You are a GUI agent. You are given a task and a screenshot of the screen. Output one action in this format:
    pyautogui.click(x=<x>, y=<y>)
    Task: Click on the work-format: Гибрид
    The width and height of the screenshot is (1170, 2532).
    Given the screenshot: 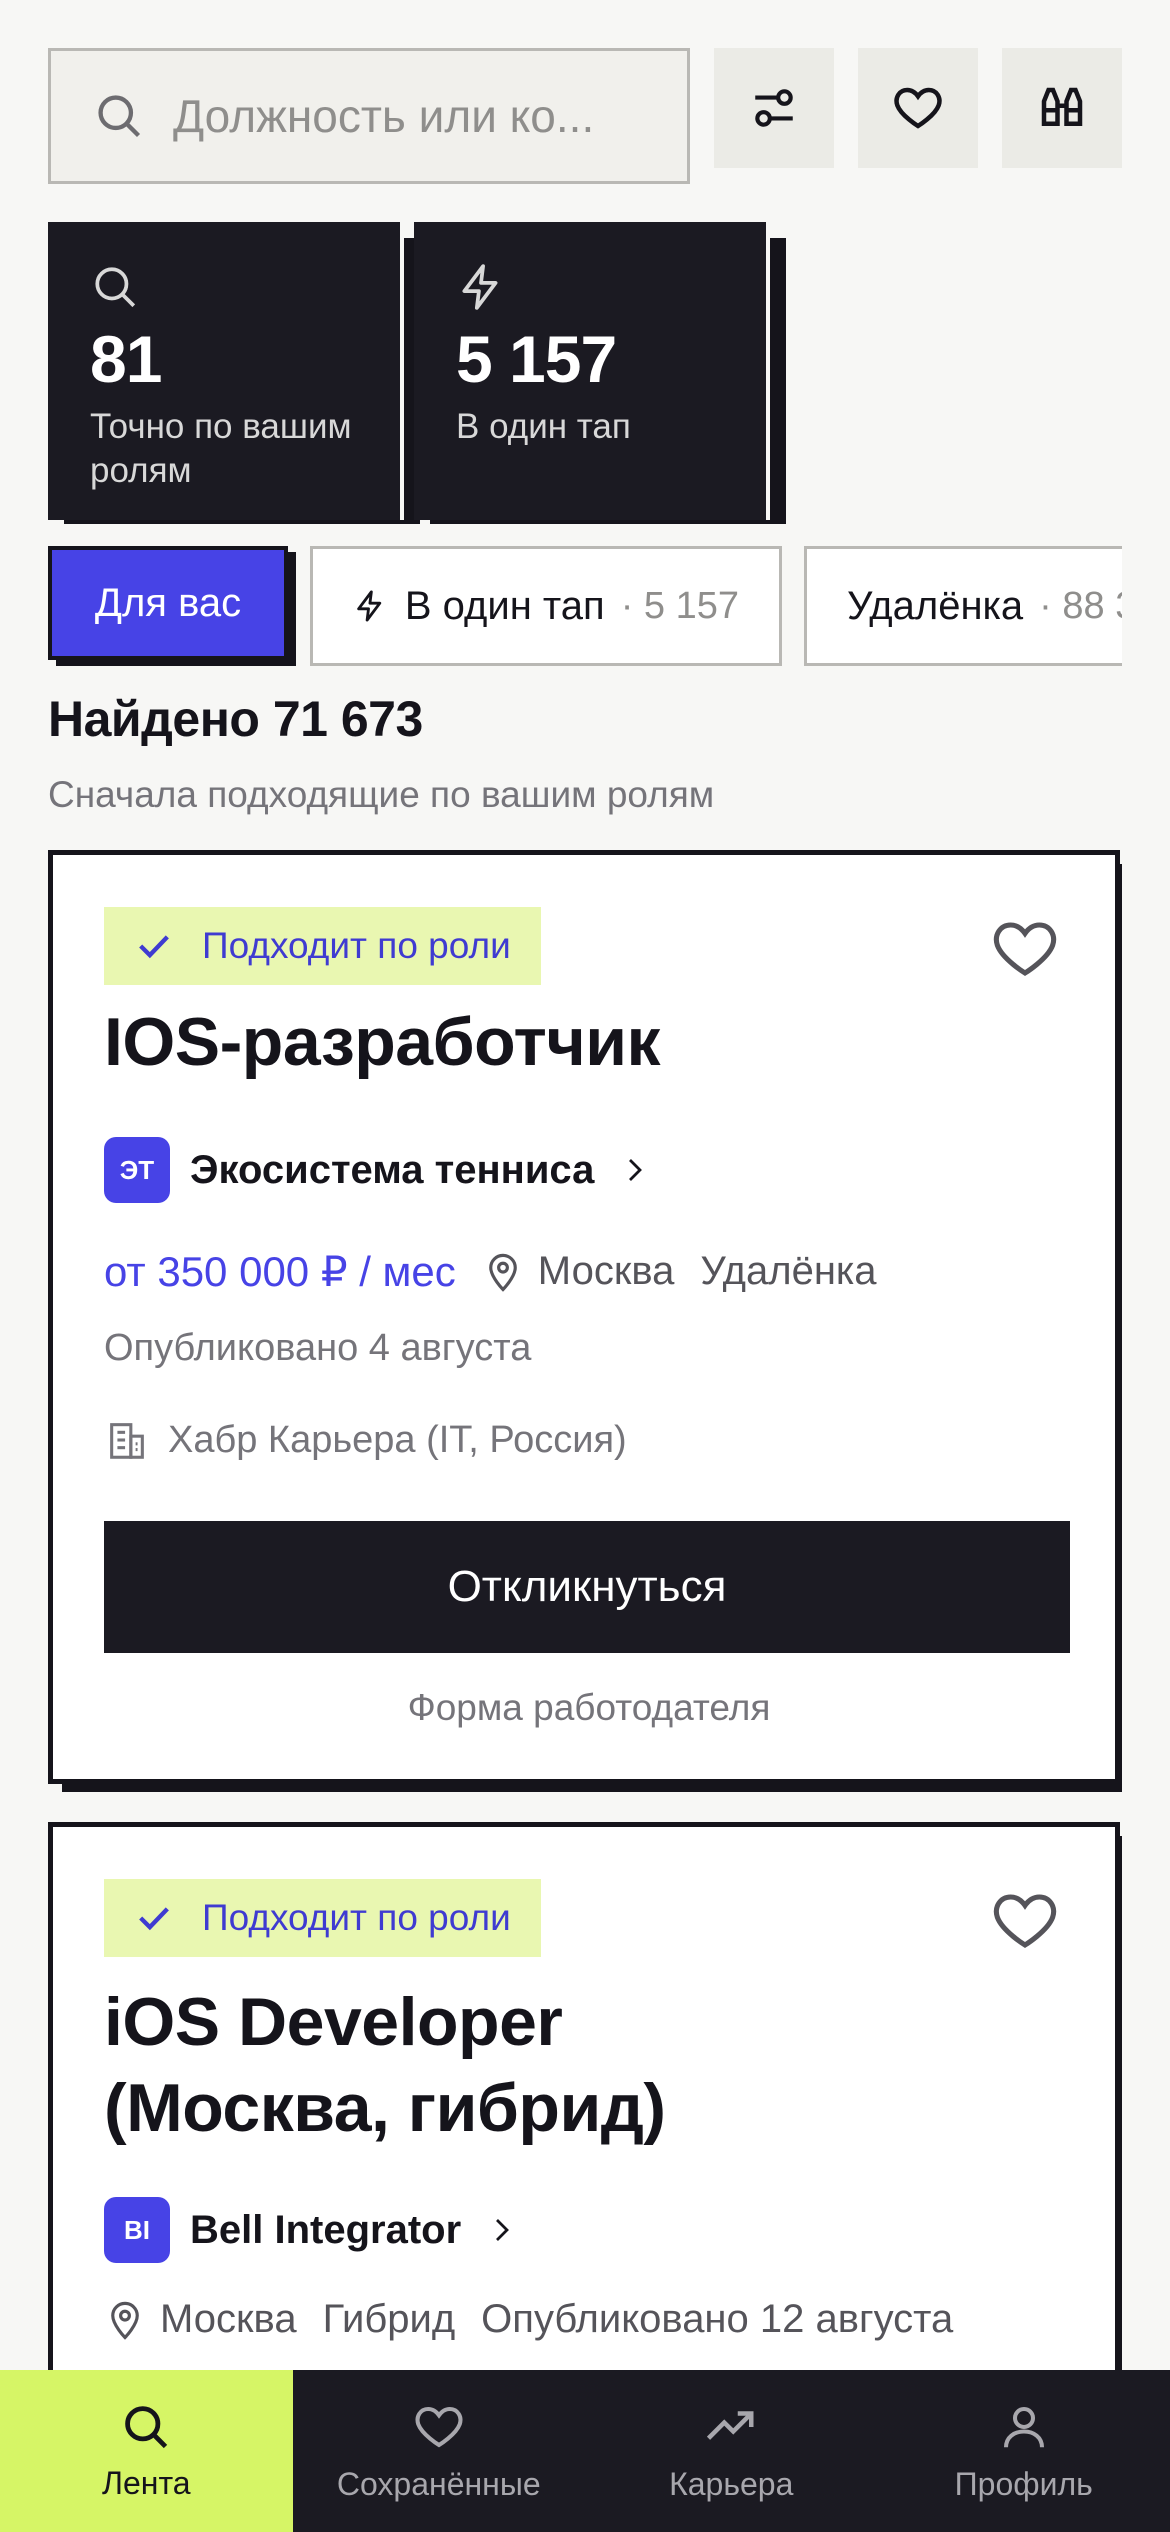 What is the action you would take?
    pyautogui.click(x=389, y=2319)
    